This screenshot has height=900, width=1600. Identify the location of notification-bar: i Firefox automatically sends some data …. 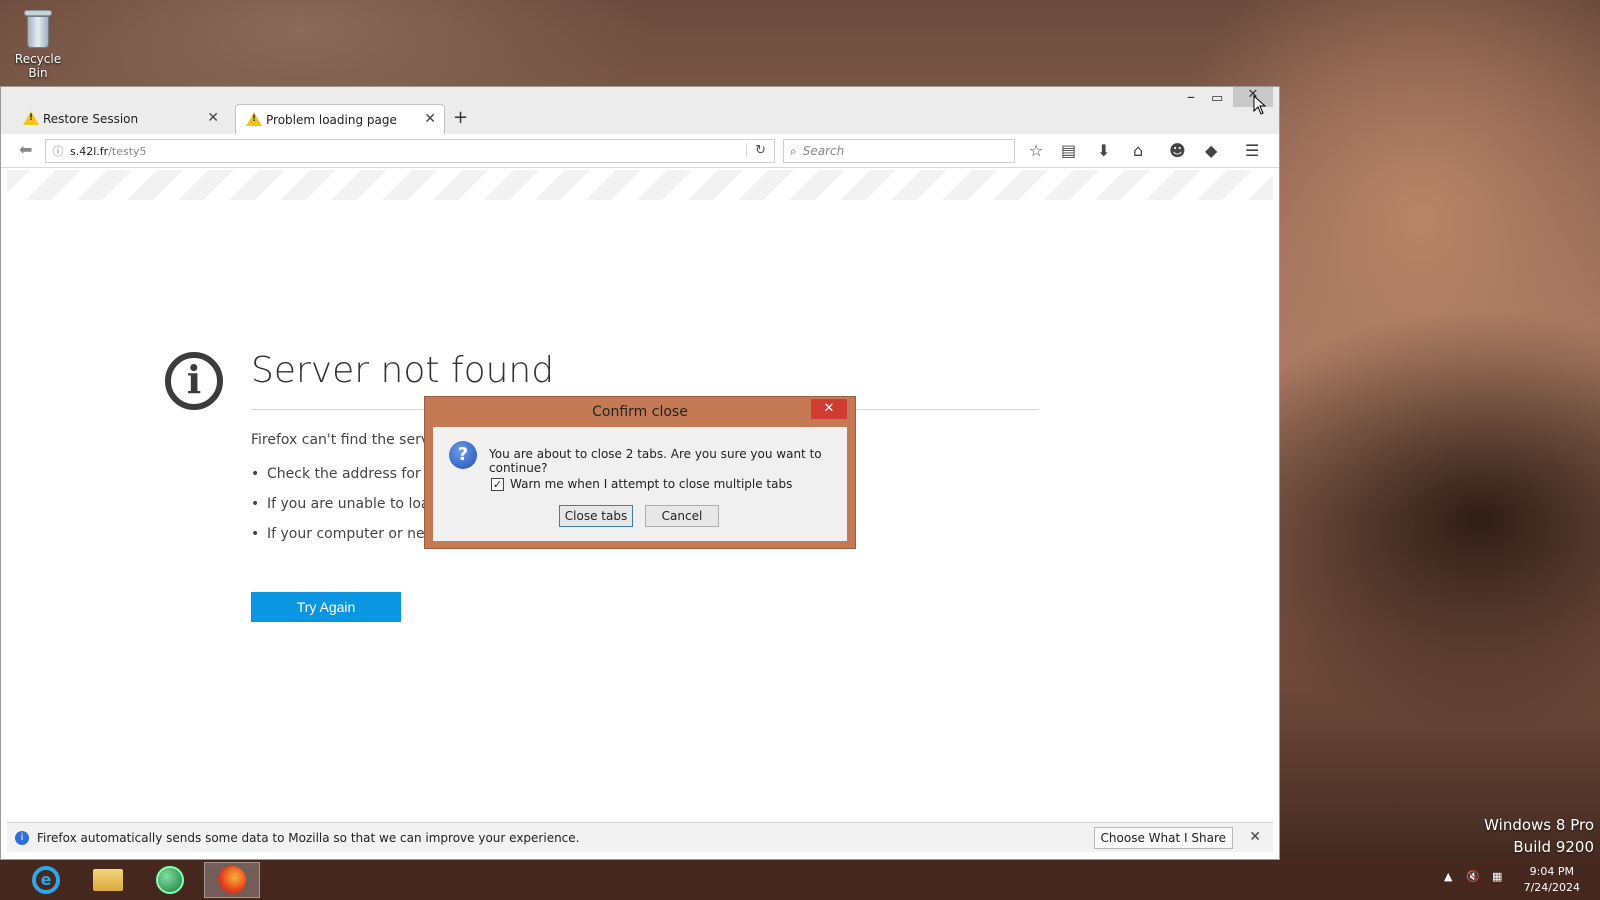
(640, 837).